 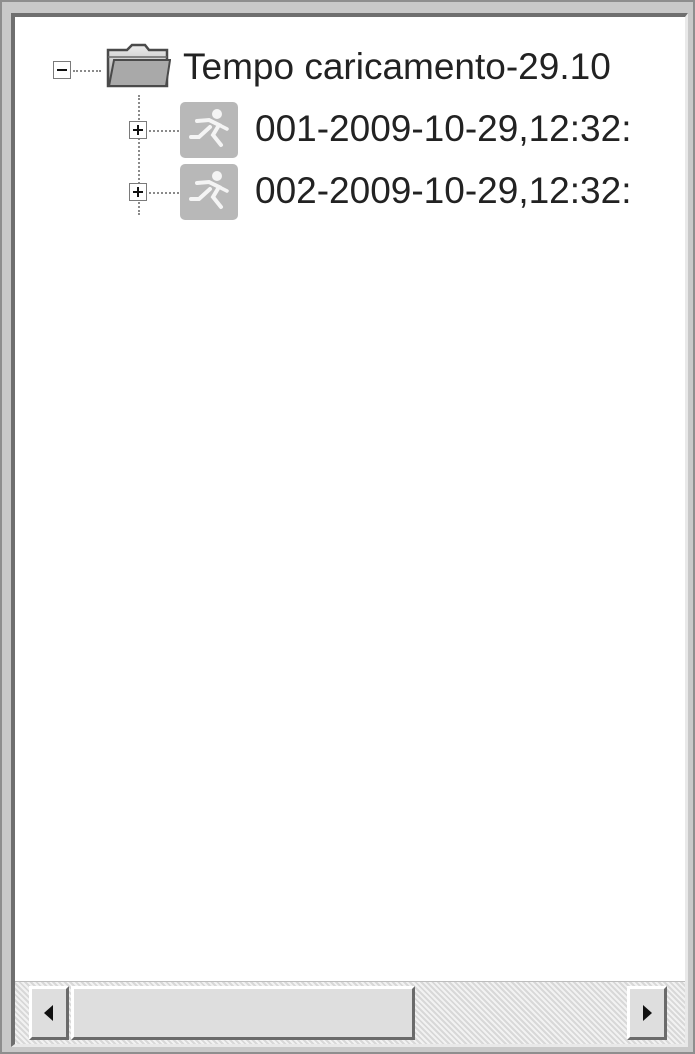 What do you see at coordinates (62, 70) in the screenshot?
I see `collapse-toggle-root` at bounding box center [62, 70].